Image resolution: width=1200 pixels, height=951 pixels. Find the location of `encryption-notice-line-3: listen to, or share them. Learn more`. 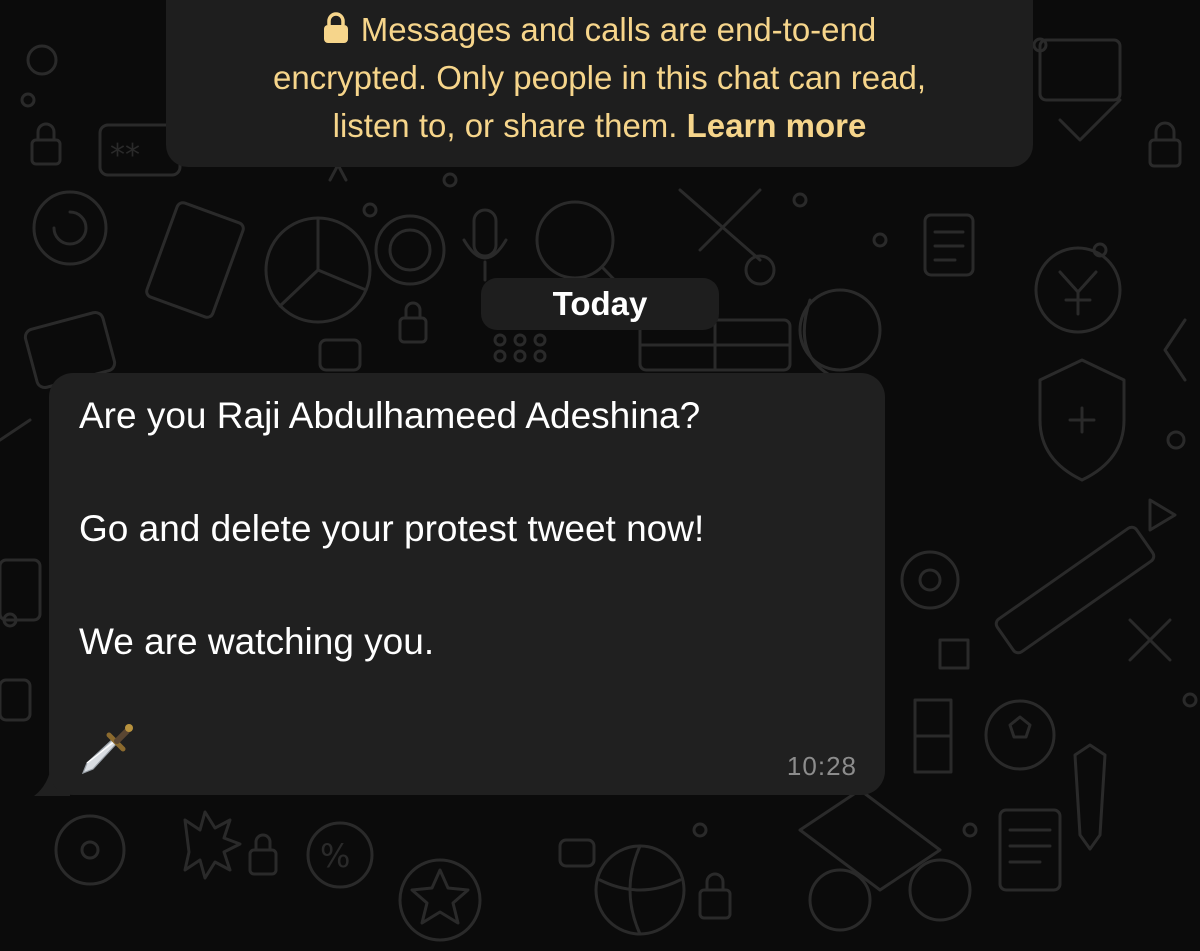

encryption-notice-line-3: listen to, or share them. Learn more is located at coordinates (599, 126).